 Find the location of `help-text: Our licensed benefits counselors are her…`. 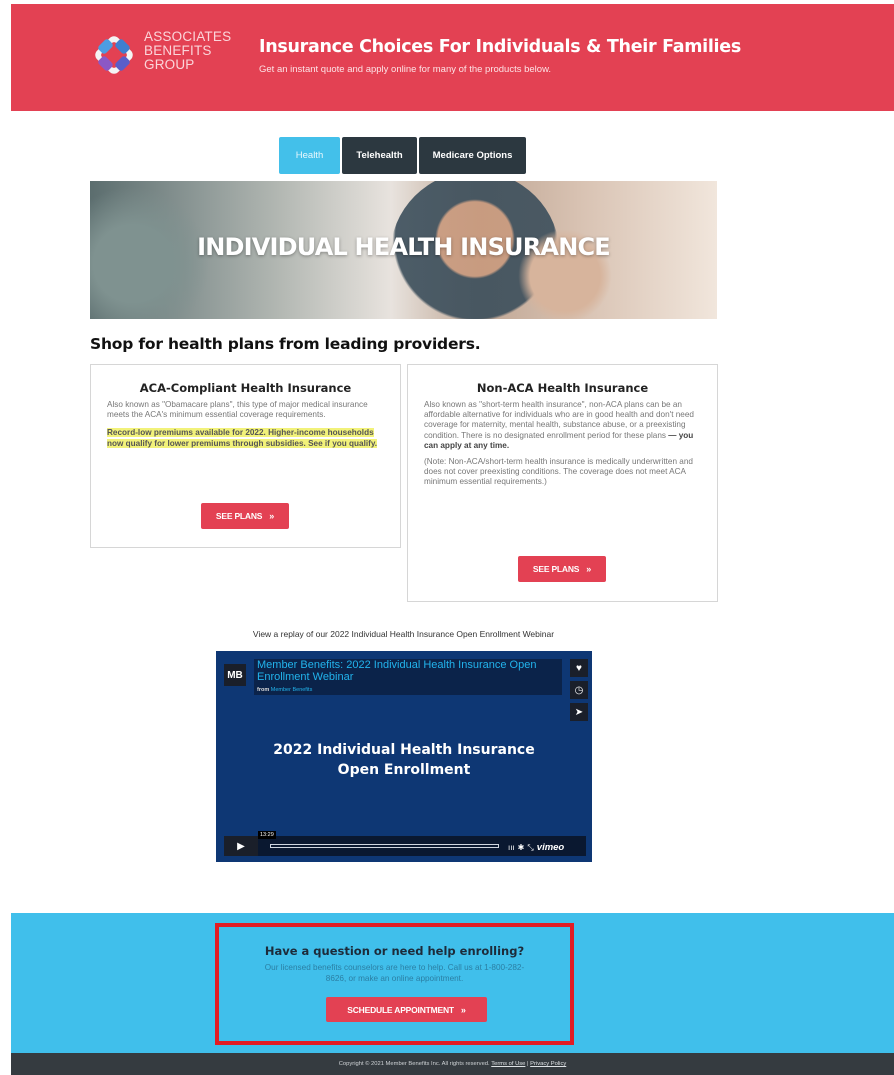

help-text: Our licensed benefits counselors are her… is located at coordinates (394, 973).